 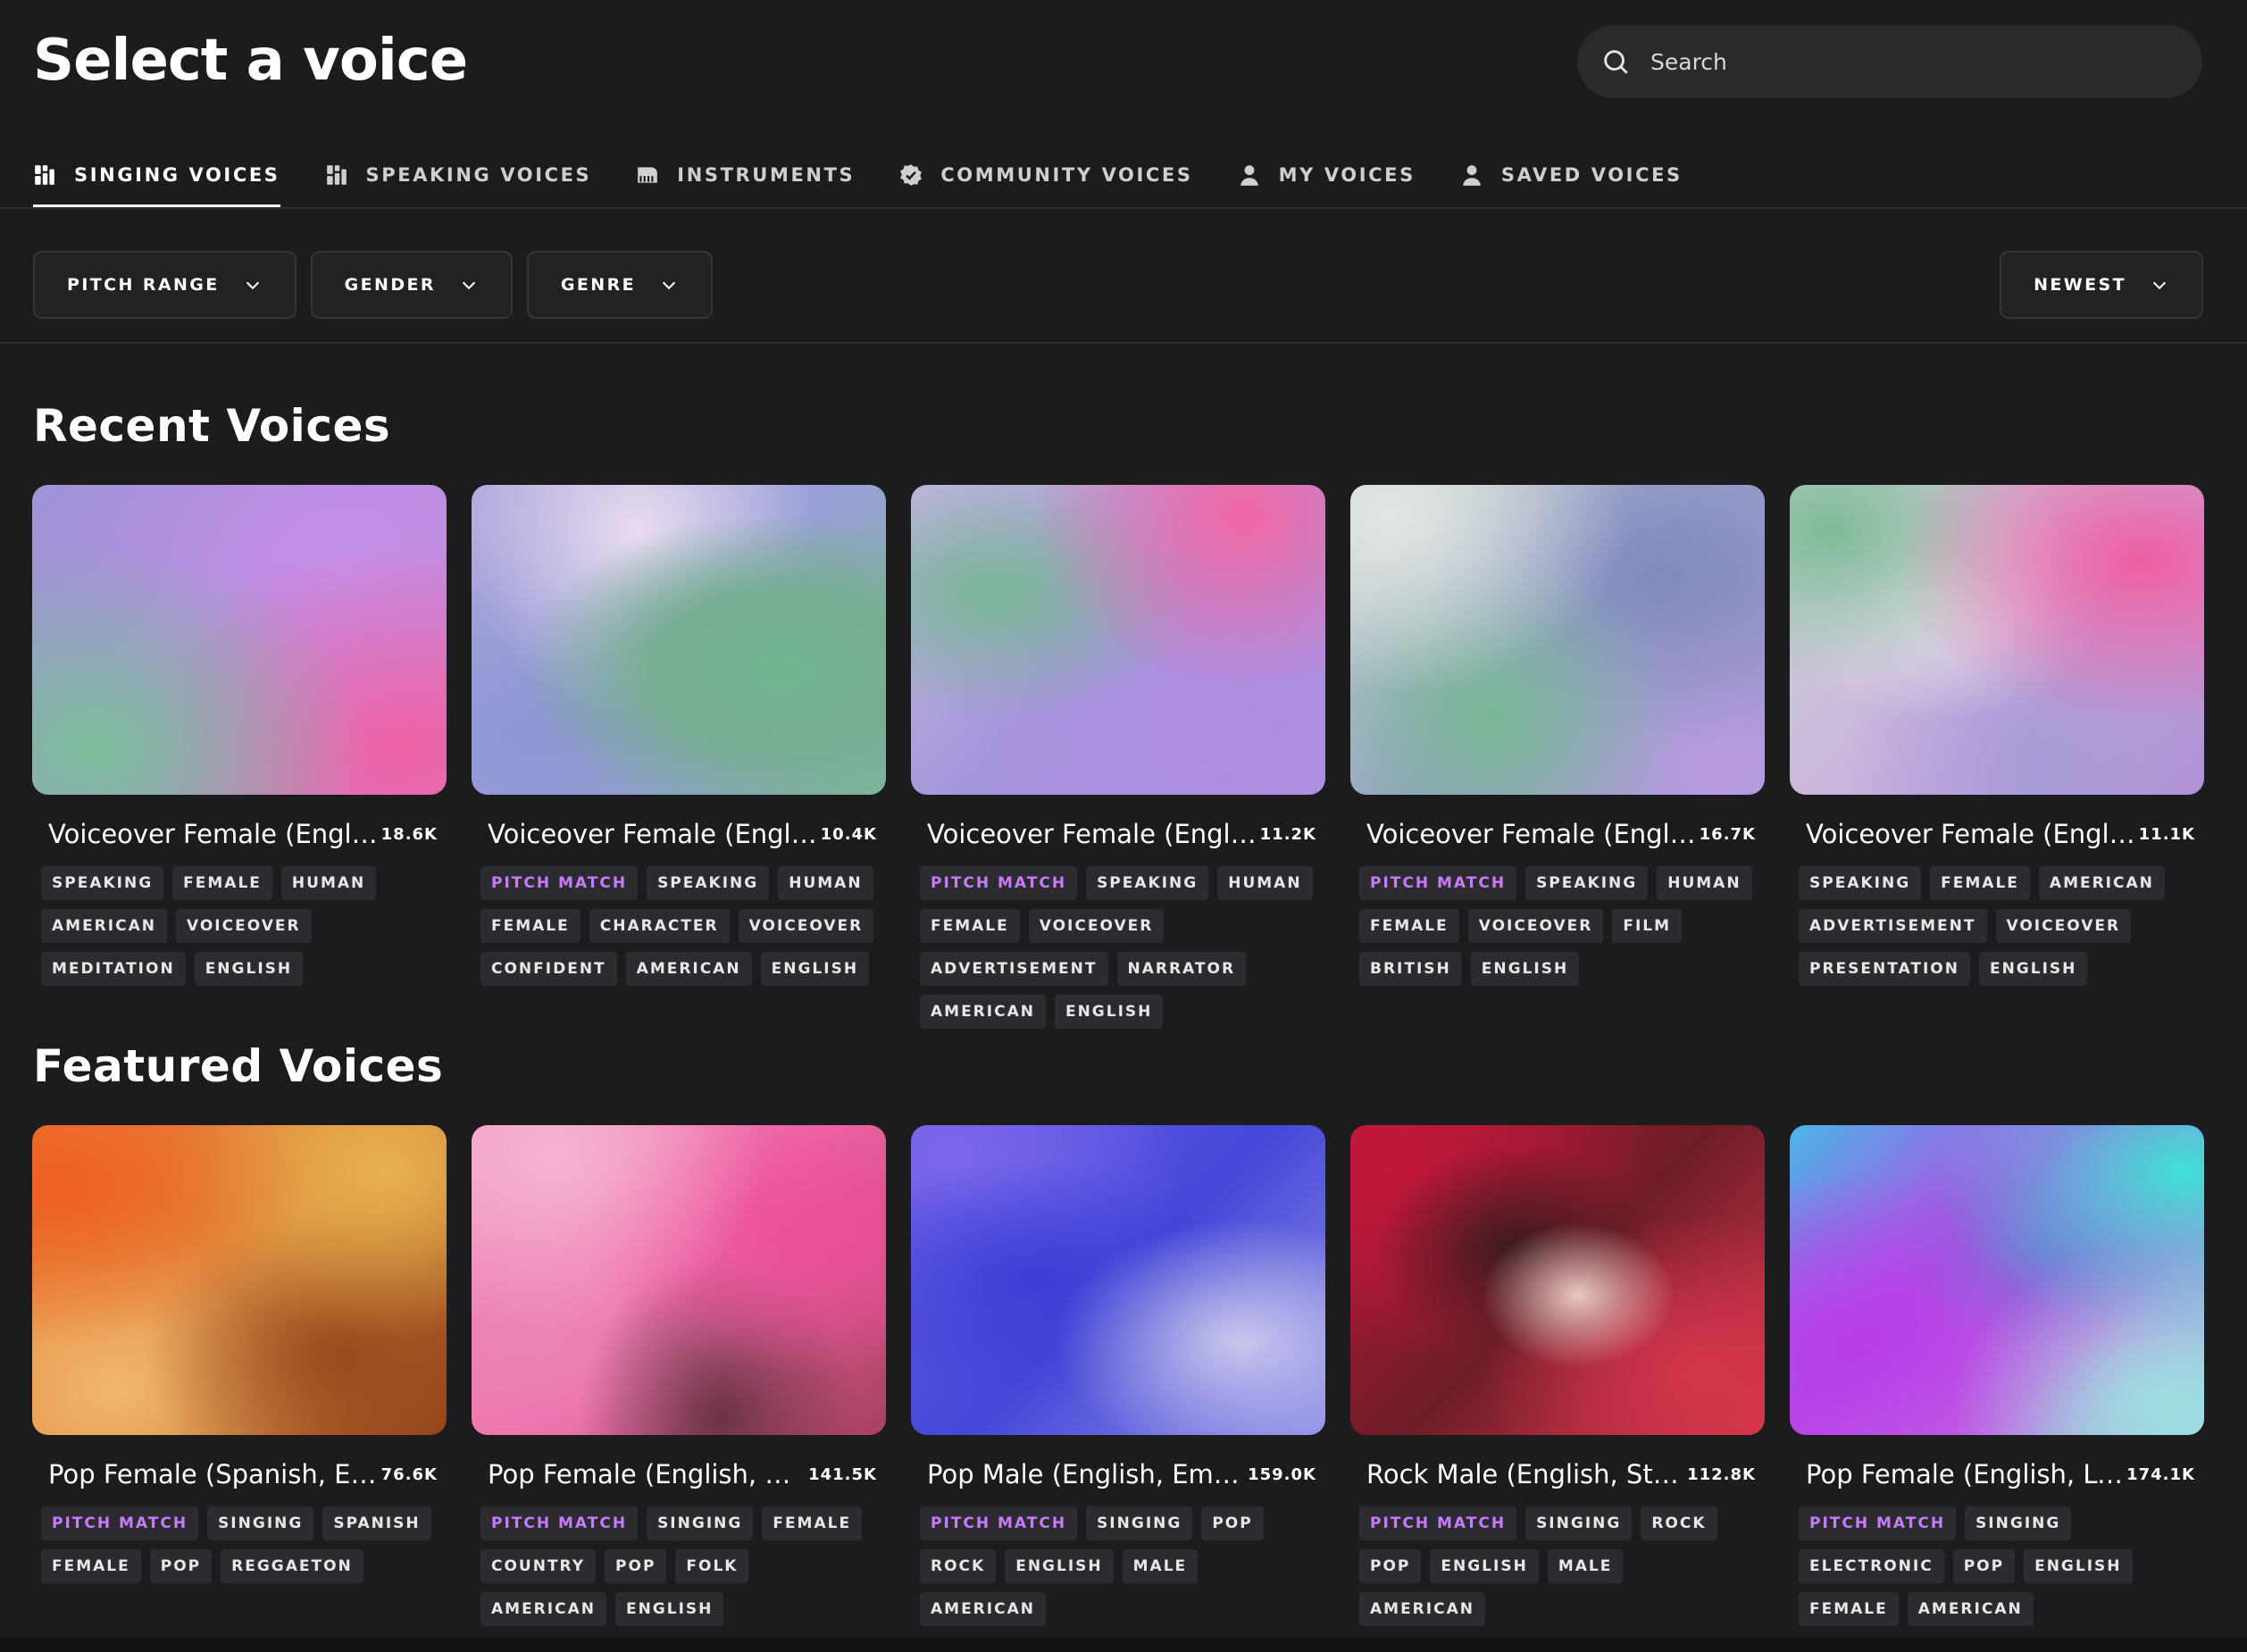 I want to click on play-count: 11.1K, so click(x=2166, y=834).